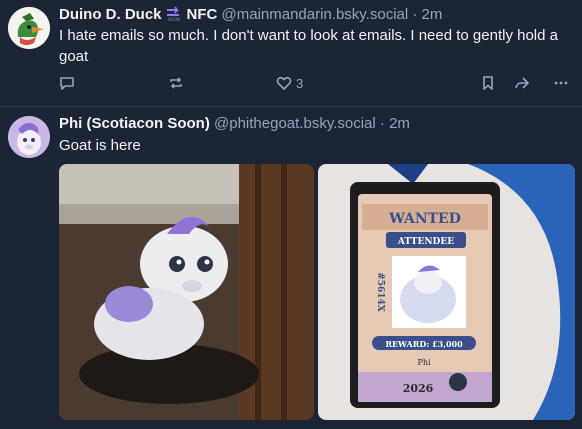 Image resolution: width=582 pixels, height=429 pixels. I want to click on reply-button, so click(67, 83).